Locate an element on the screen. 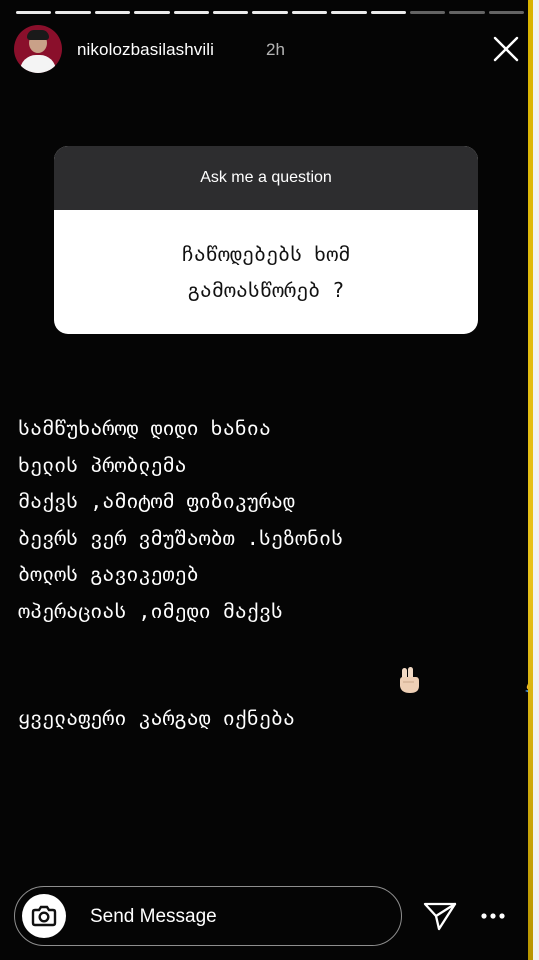 Image resolution: width=539 pixels, height=960 pixels. send-message-input: Send Message is located at coordinates (208, 916).